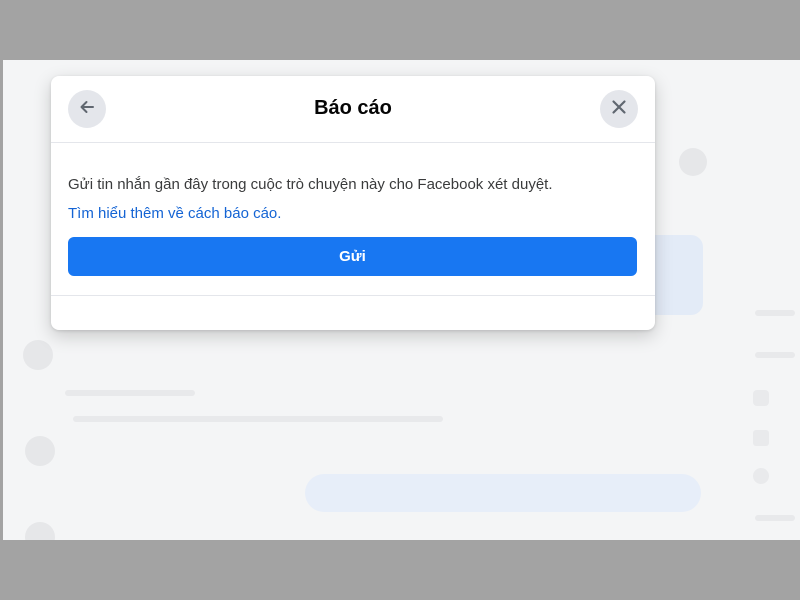  Describe the element at coordinates (174, 213) in the screenshot. I see `learn-more-link: Tìm hiểu thêm về cách báo cáo.` at that location.